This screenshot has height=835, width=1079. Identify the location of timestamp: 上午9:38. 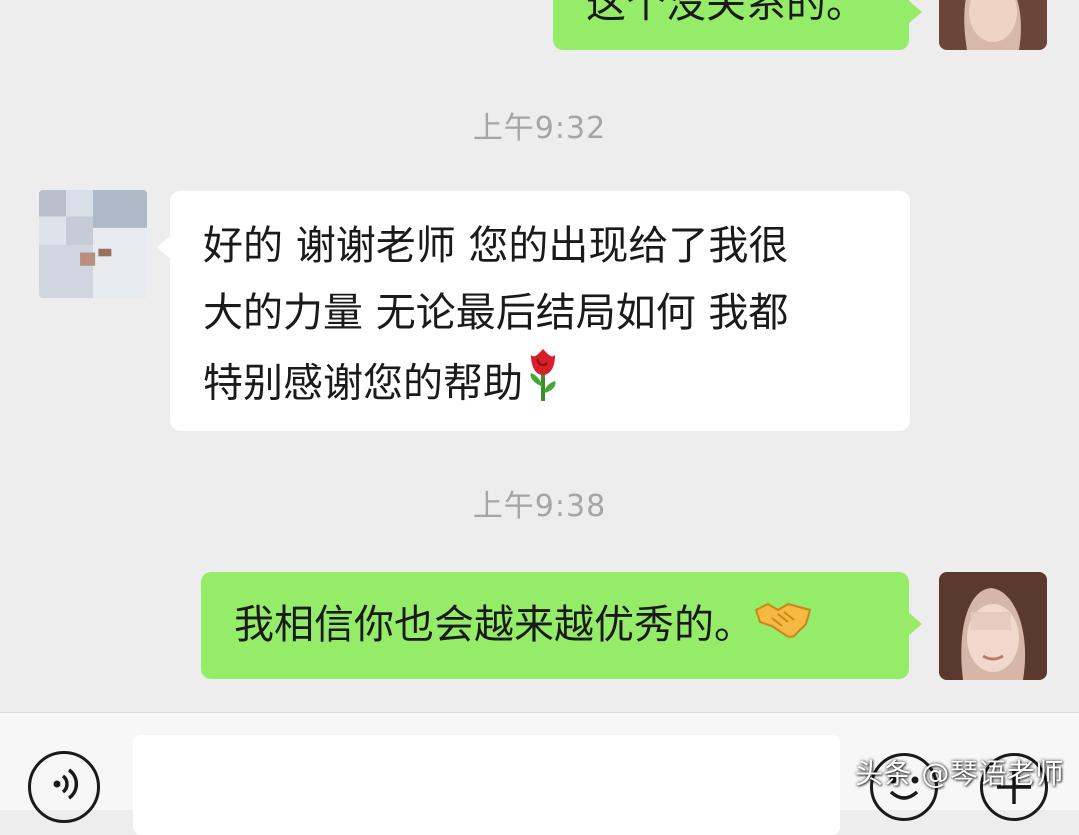
(539, 506).